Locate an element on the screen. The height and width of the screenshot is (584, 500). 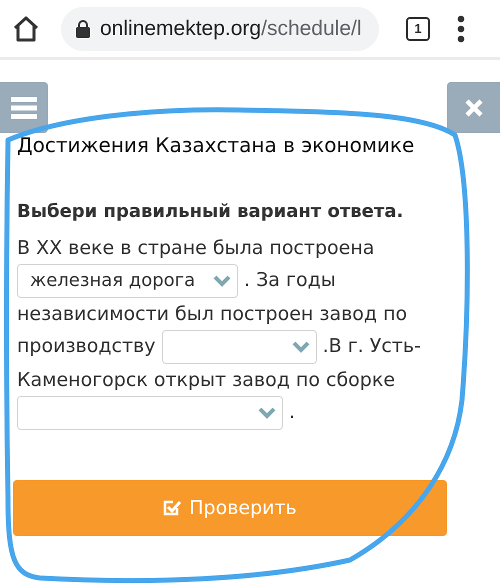
instruction-text: Выбери правильный вариант ответа. is located at coordinates (210, 211).